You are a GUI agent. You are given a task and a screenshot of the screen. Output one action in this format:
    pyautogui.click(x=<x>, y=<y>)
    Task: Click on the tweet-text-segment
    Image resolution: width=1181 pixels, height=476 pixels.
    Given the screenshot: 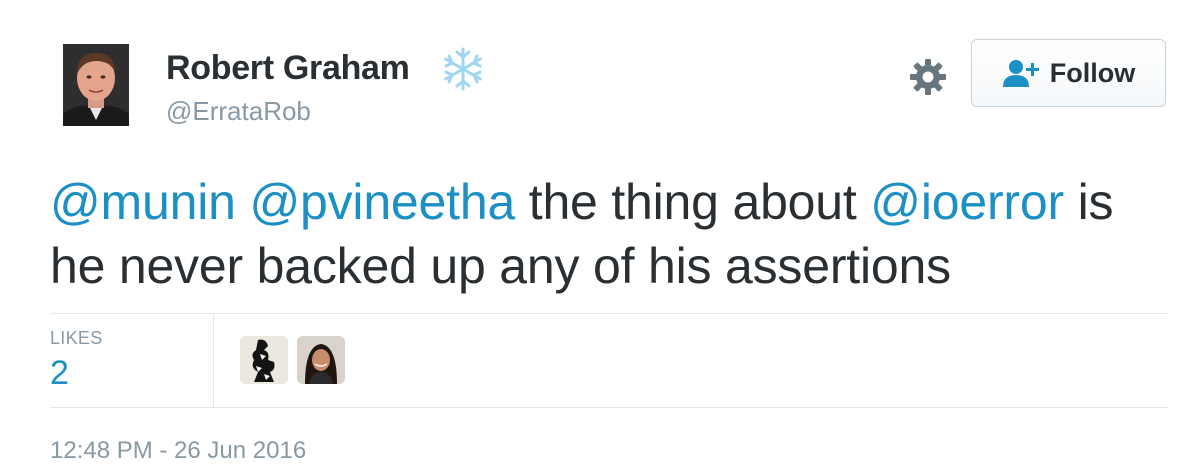 What is the action you would take?
    pyautogui.click(x=243, y=202)
    